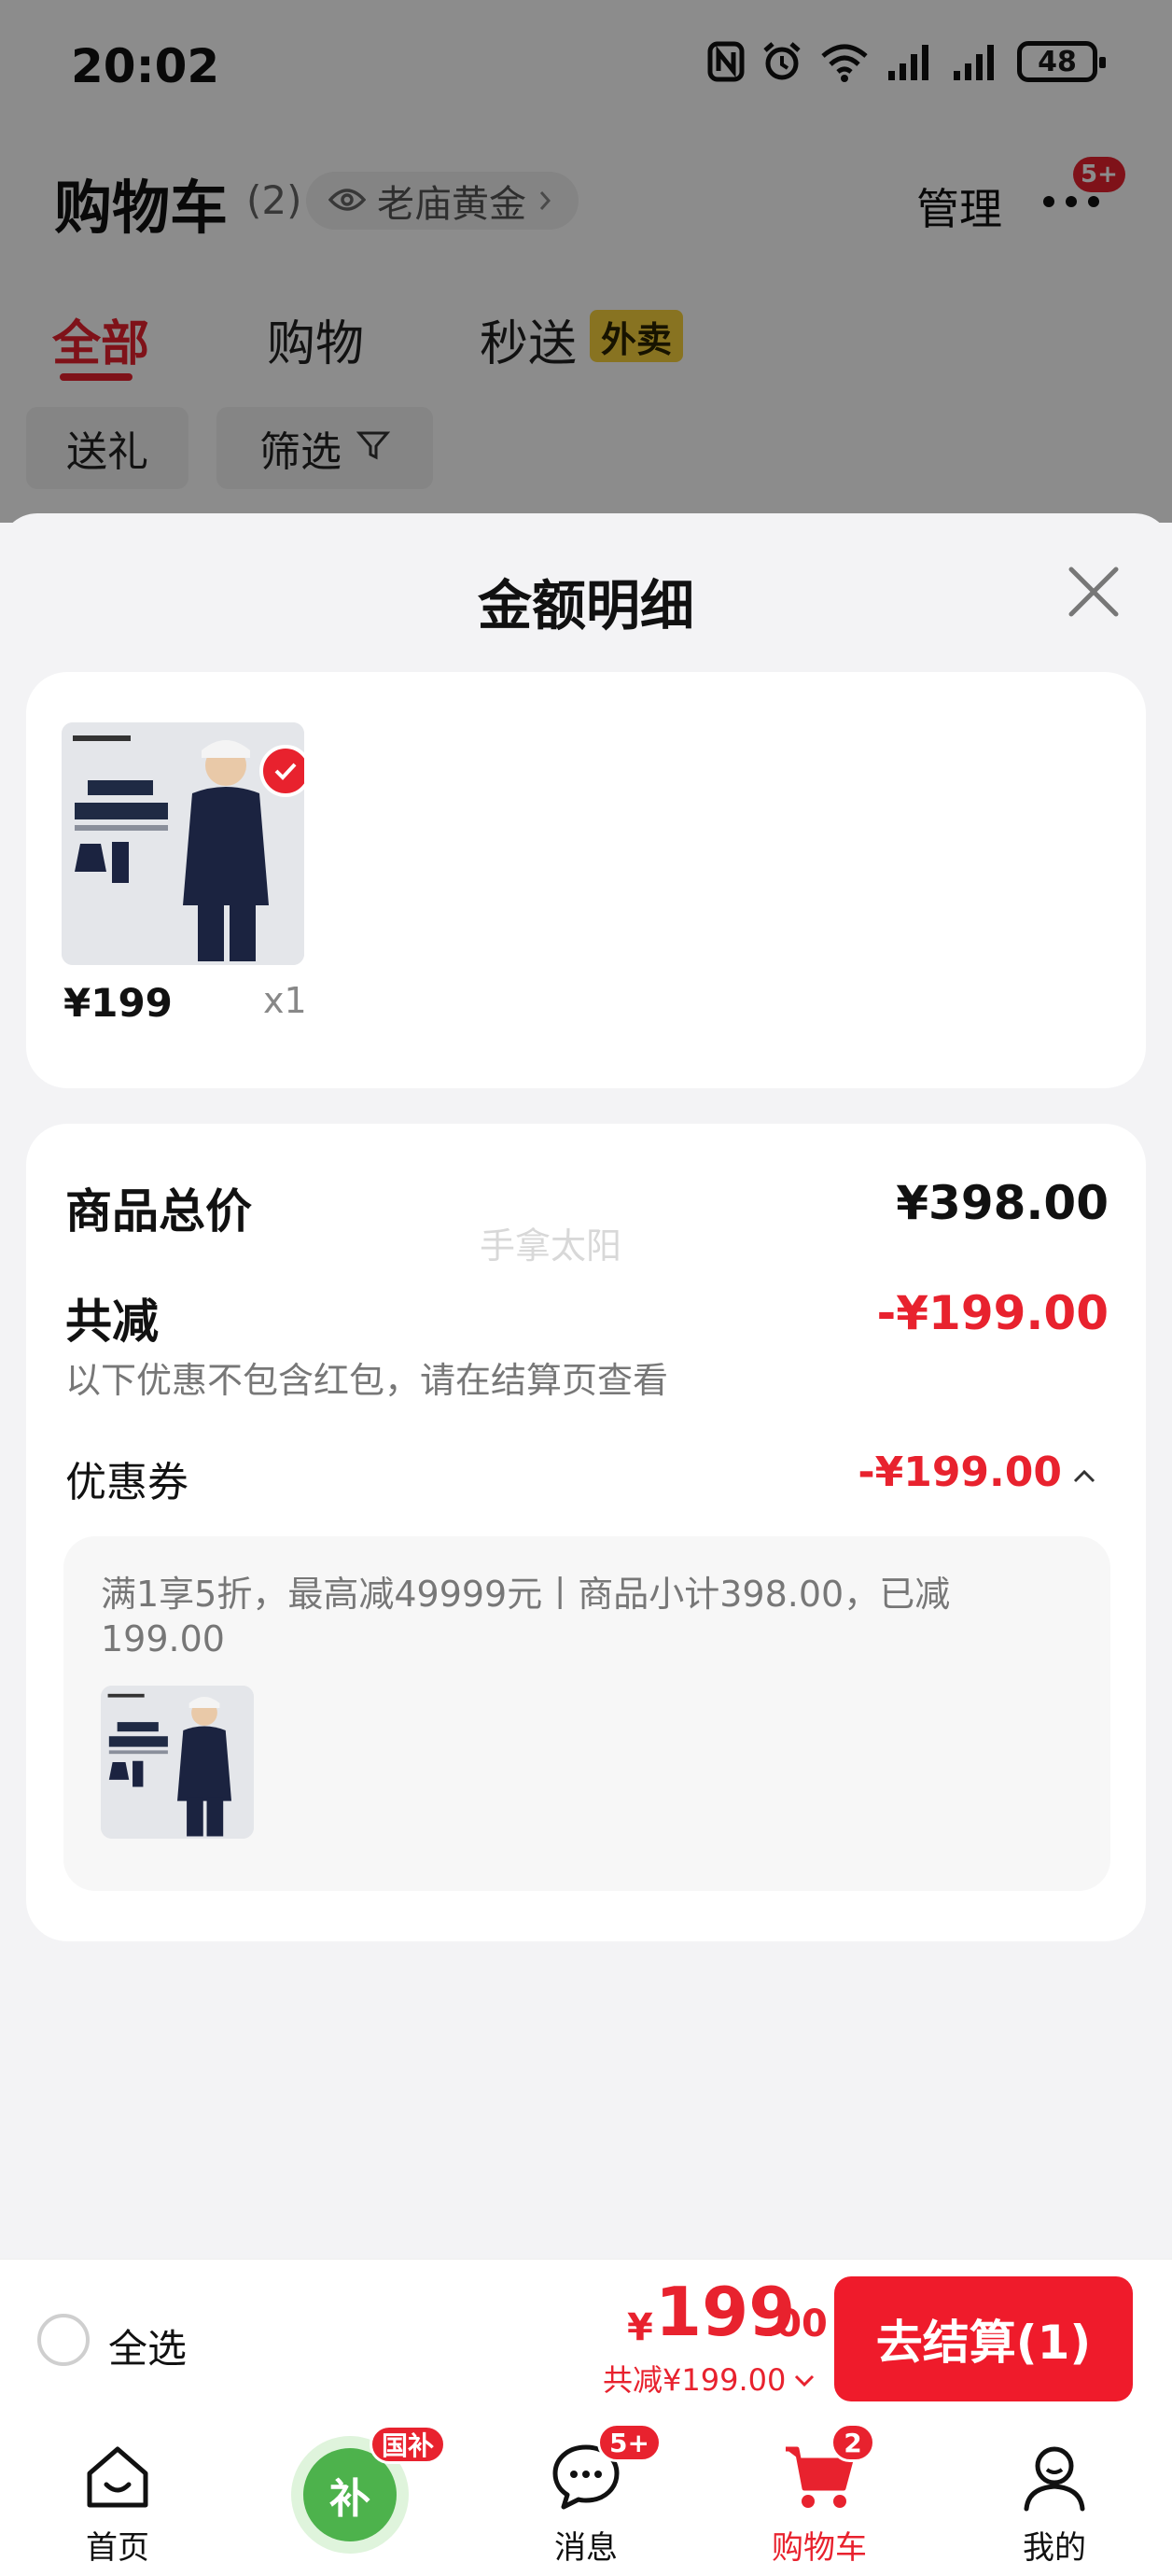 The width and height of the screenshot is (1172, 2576). What do you see at coordinates (725, 2312) in the screenshot?
I see `total-amount: ¥ 199 .00` at bounding box center [725, 2312].